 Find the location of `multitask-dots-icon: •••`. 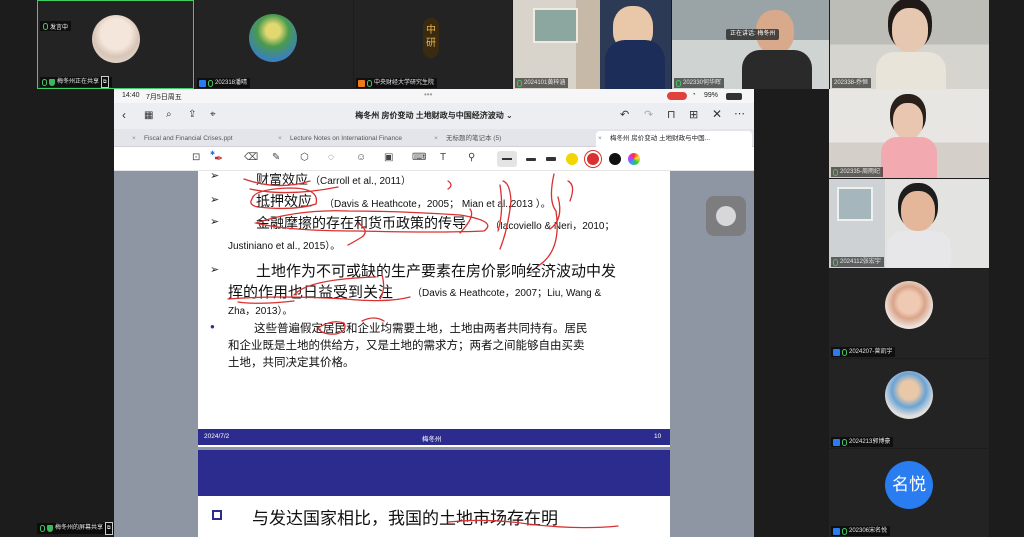

multitask-dots-icon: ••• is located at coordinates (428, 94).